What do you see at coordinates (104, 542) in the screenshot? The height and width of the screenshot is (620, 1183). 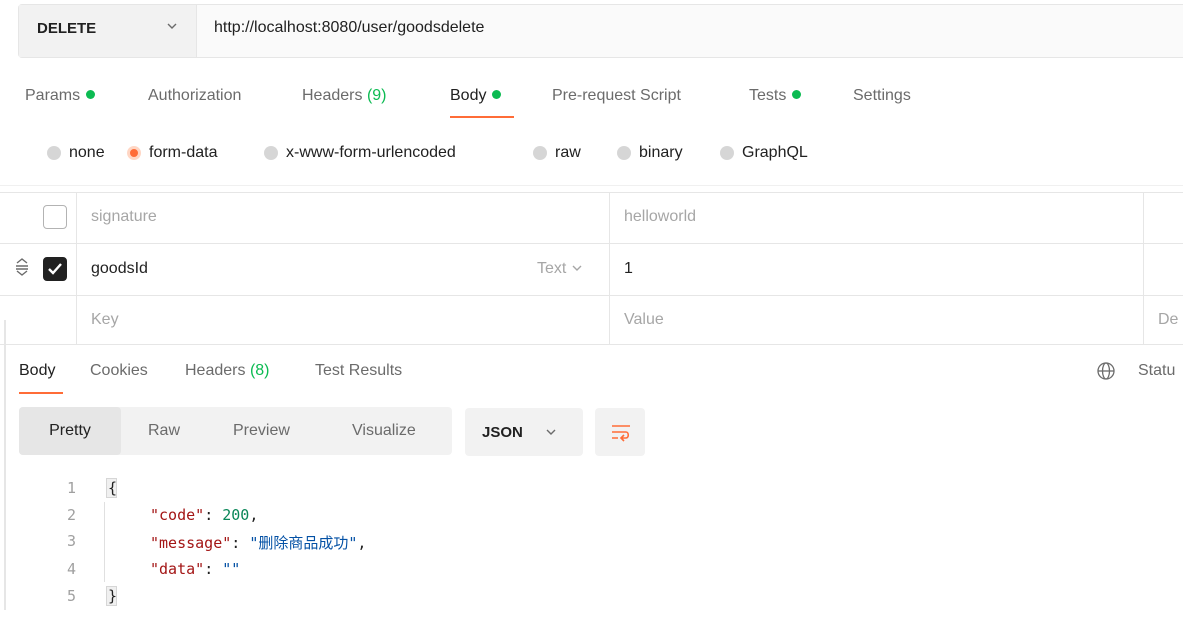 I see `indent-guide` at bounding box center [104, 542].